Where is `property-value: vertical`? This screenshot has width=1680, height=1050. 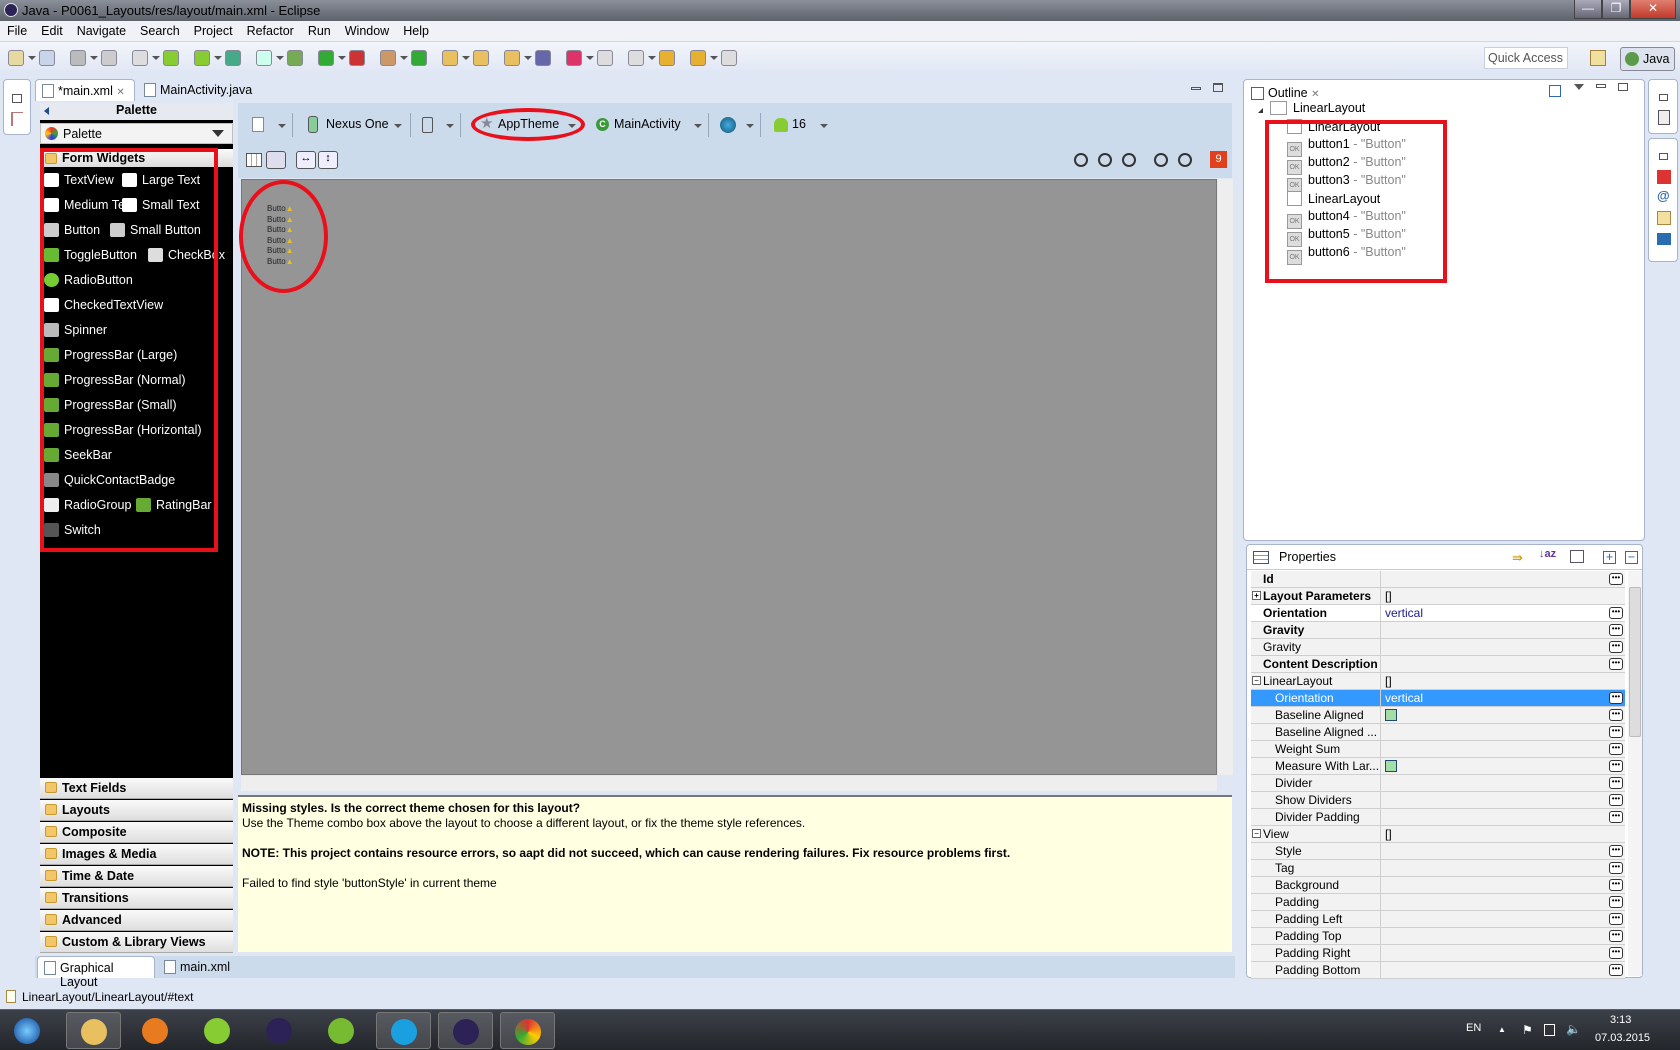
property-value: vertical is located at coordinates (1404, 698).